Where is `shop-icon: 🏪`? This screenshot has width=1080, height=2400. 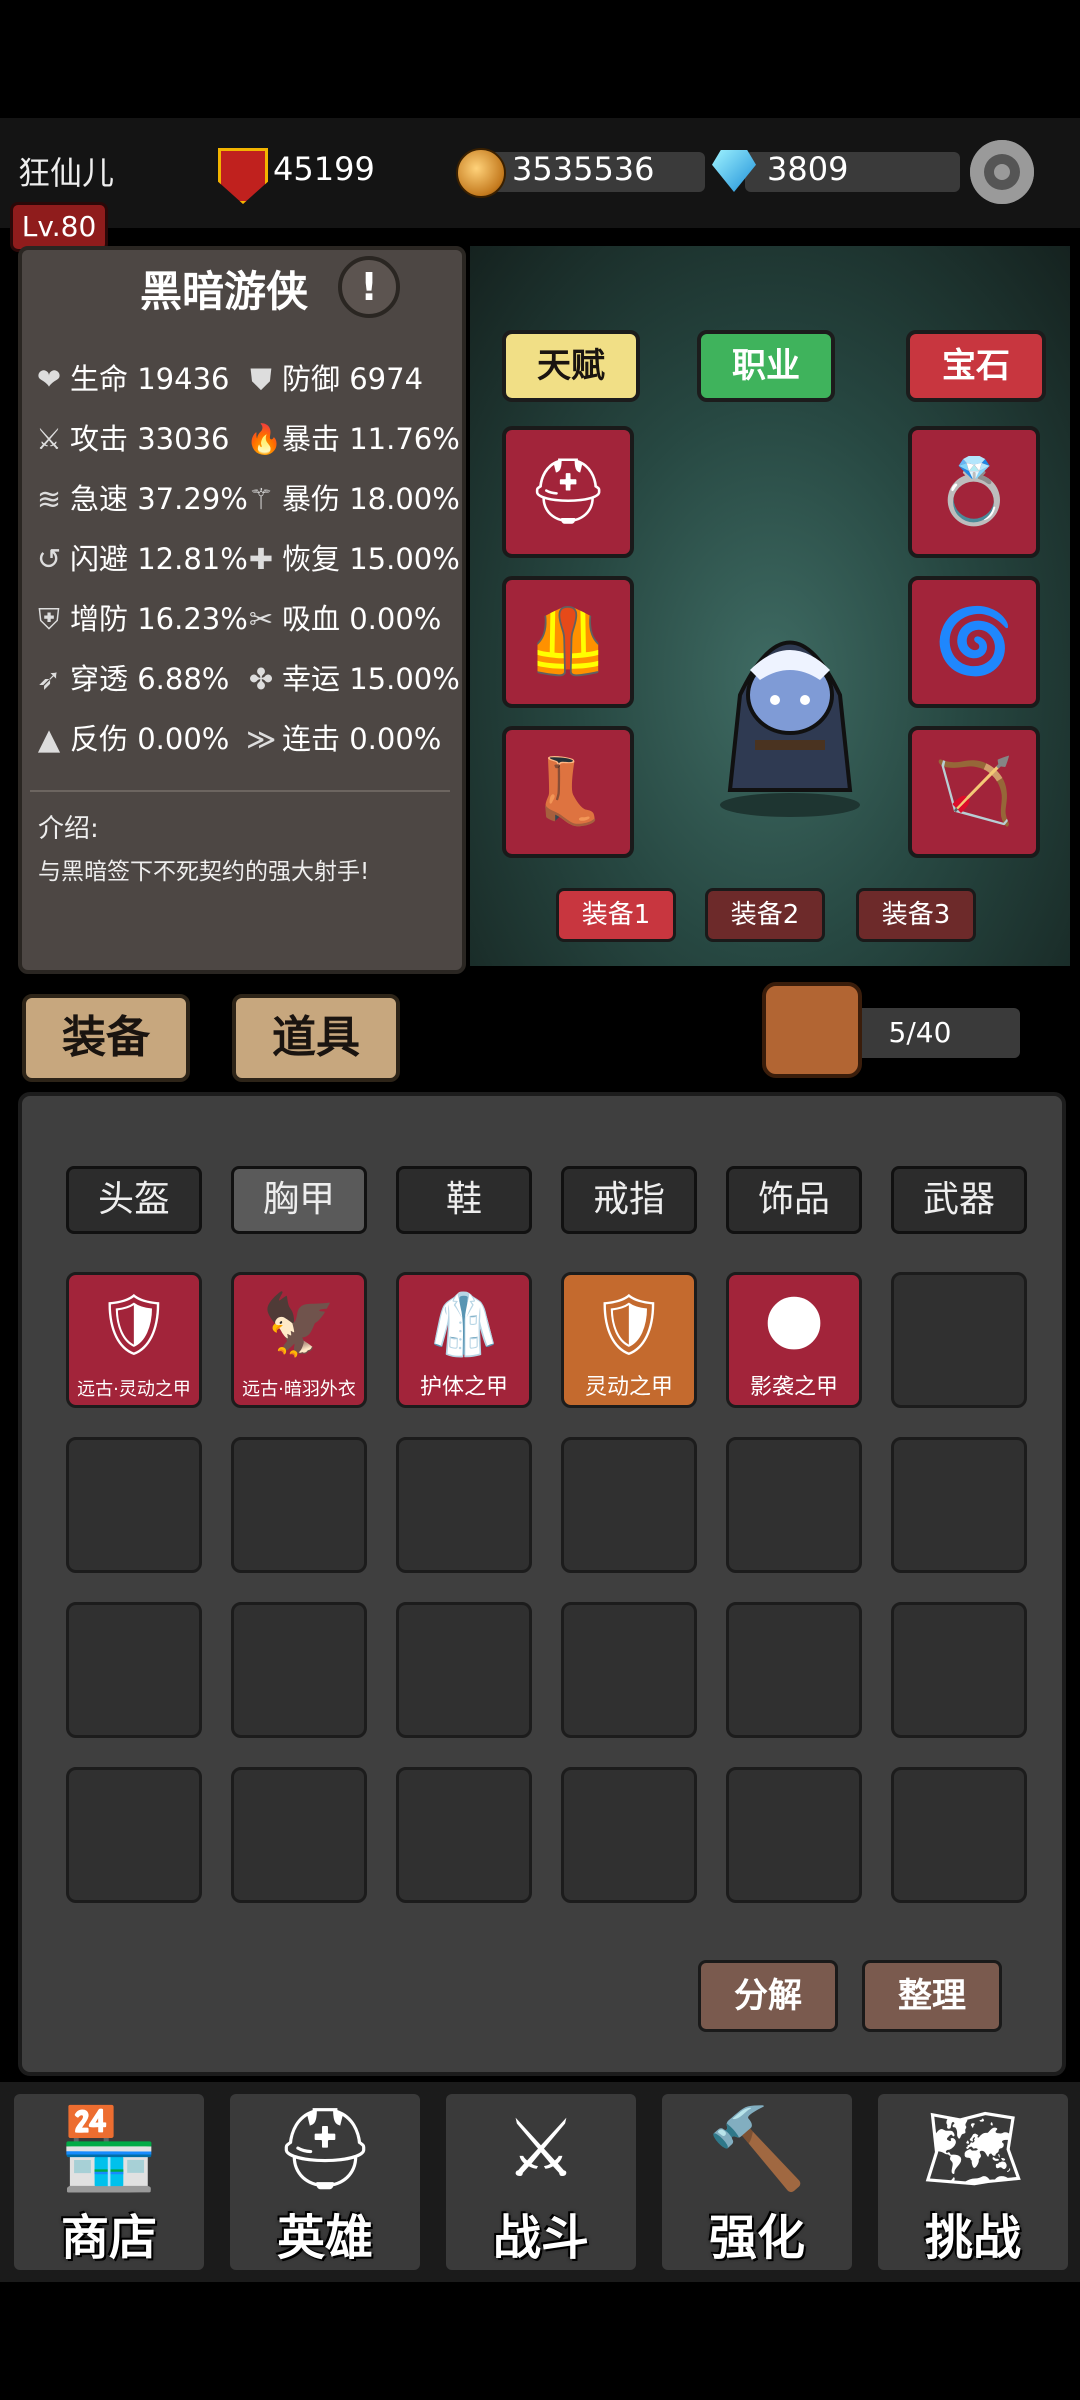 shop-icon: 🏪 is located at coordinates (109, 2148).